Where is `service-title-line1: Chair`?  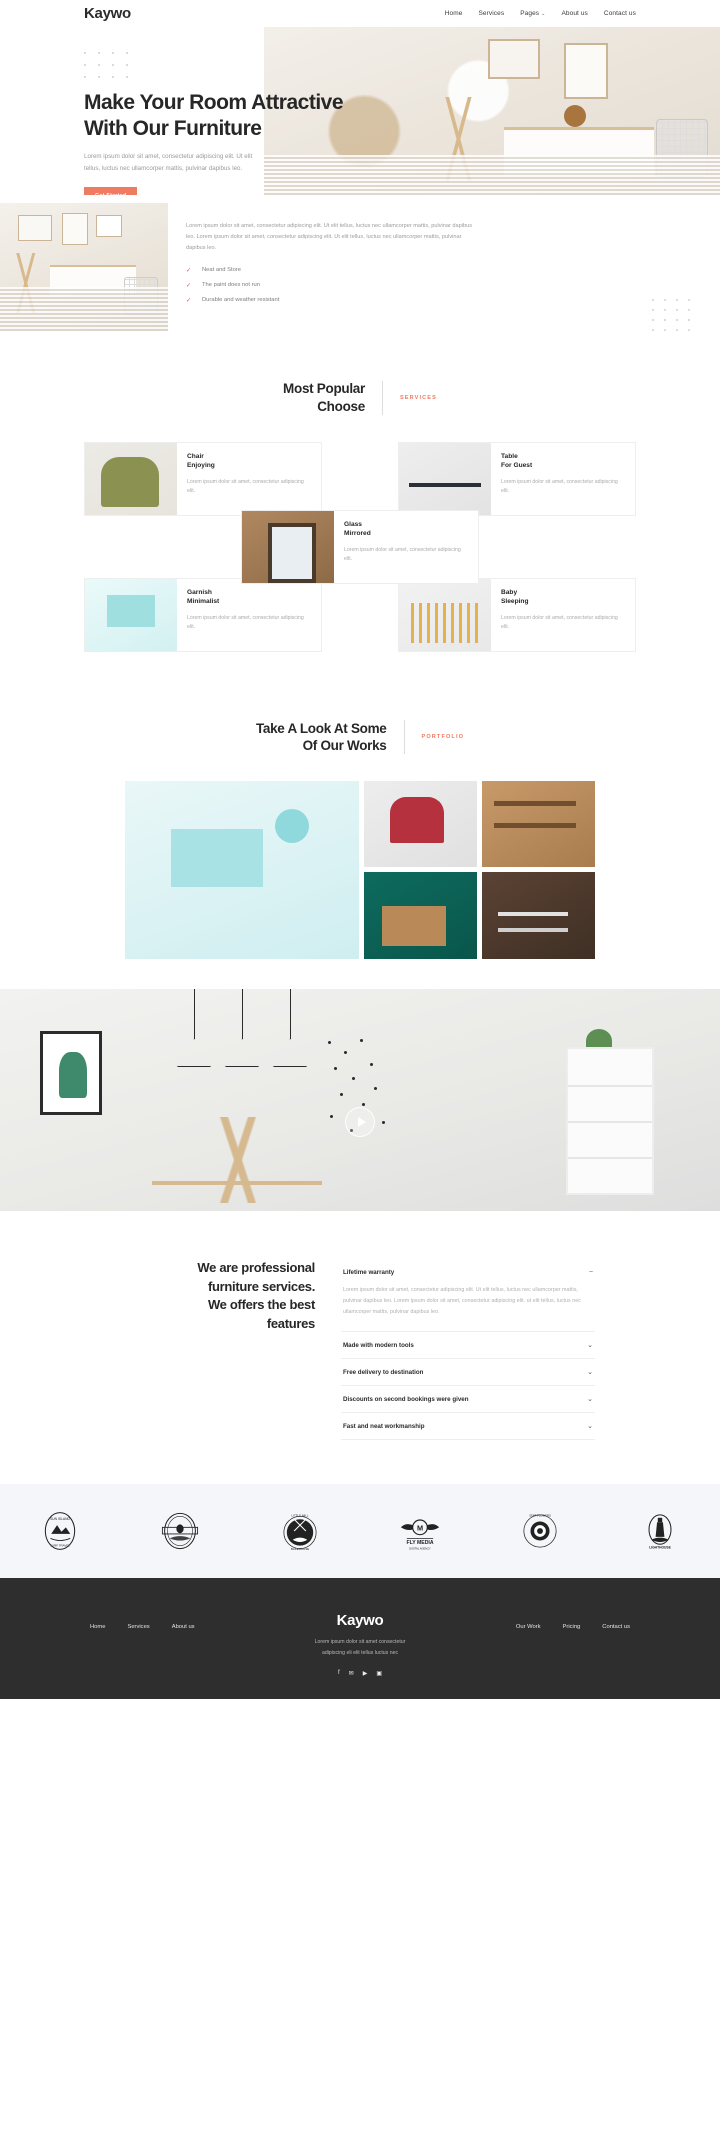
service-title-line1: Chair is located at coordinates (195, 456).